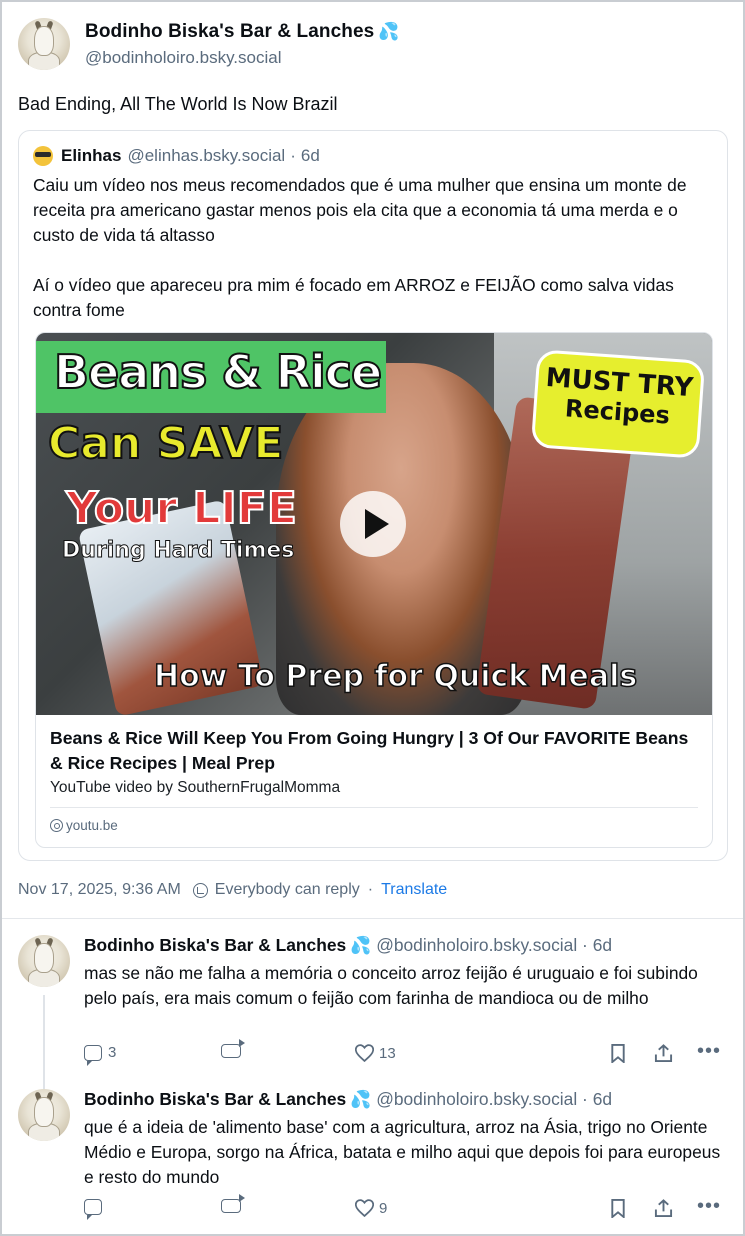 Image resolution: width=745 pixels, height=1236 pixels. What do you see at coordinates (375, 1053) in the screenshot?
I see `like-button: 13` at bounding box center [375, 1053].